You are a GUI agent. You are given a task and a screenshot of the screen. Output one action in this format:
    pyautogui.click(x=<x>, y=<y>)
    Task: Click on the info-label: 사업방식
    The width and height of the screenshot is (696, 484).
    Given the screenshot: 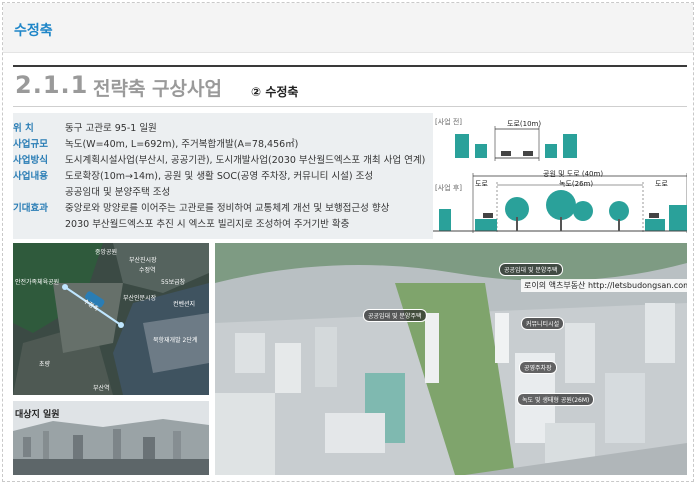 What is the action you would take?
    pyautogui.click(x=30, y=160)
    